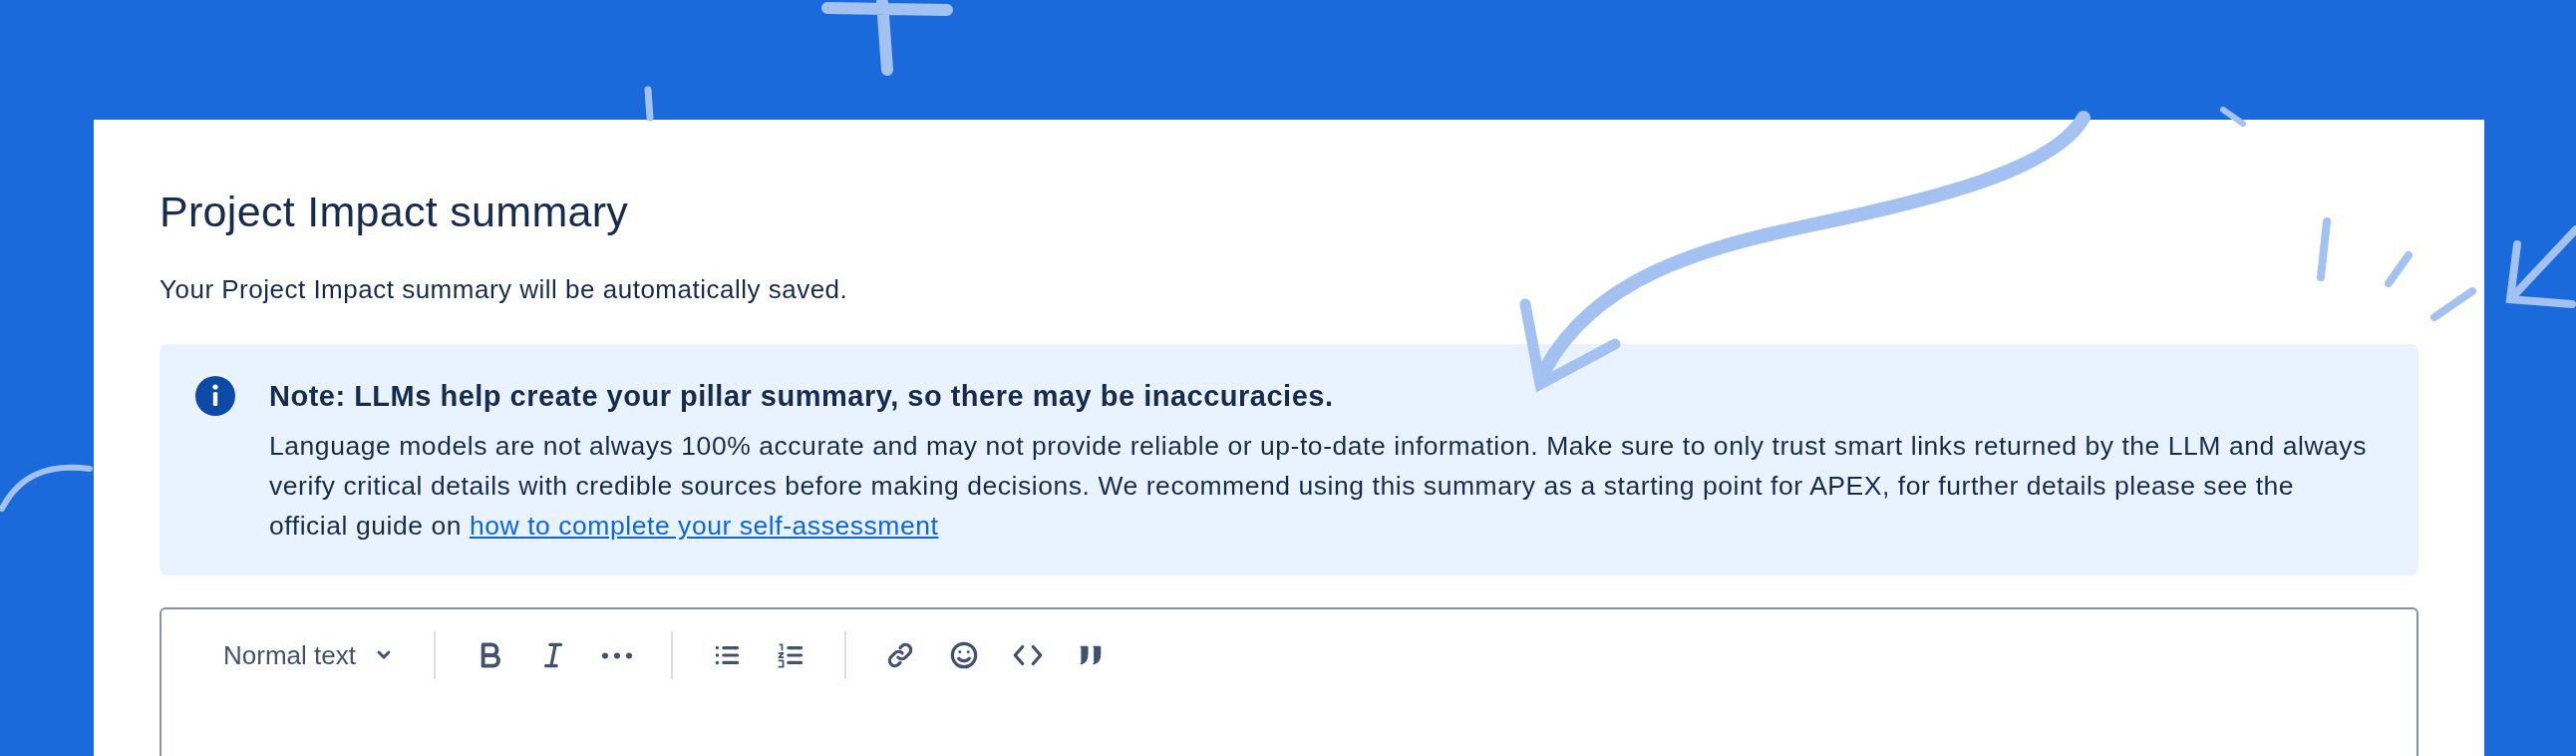 The width and height of the screenshot is (2576, 756). Describe the element at coordinates (395, 212) in the screenshot. I see `page-title: Project Impact summary` at that location.